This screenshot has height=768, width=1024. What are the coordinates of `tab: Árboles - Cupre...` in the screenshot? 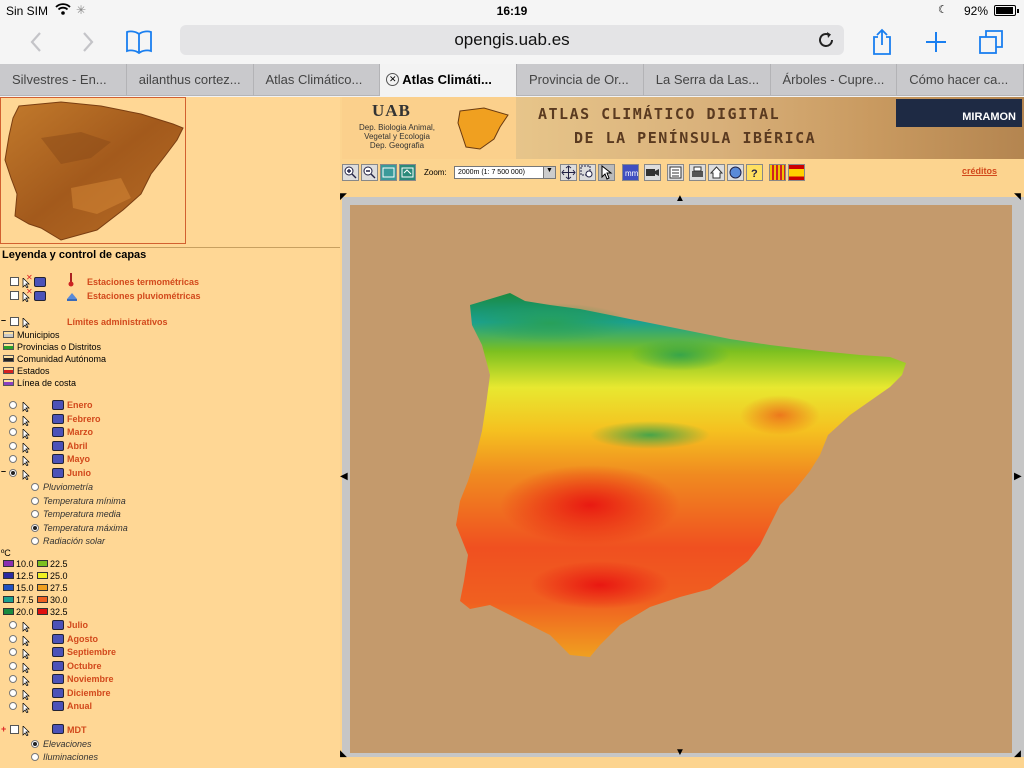 It's located at (834, 80).